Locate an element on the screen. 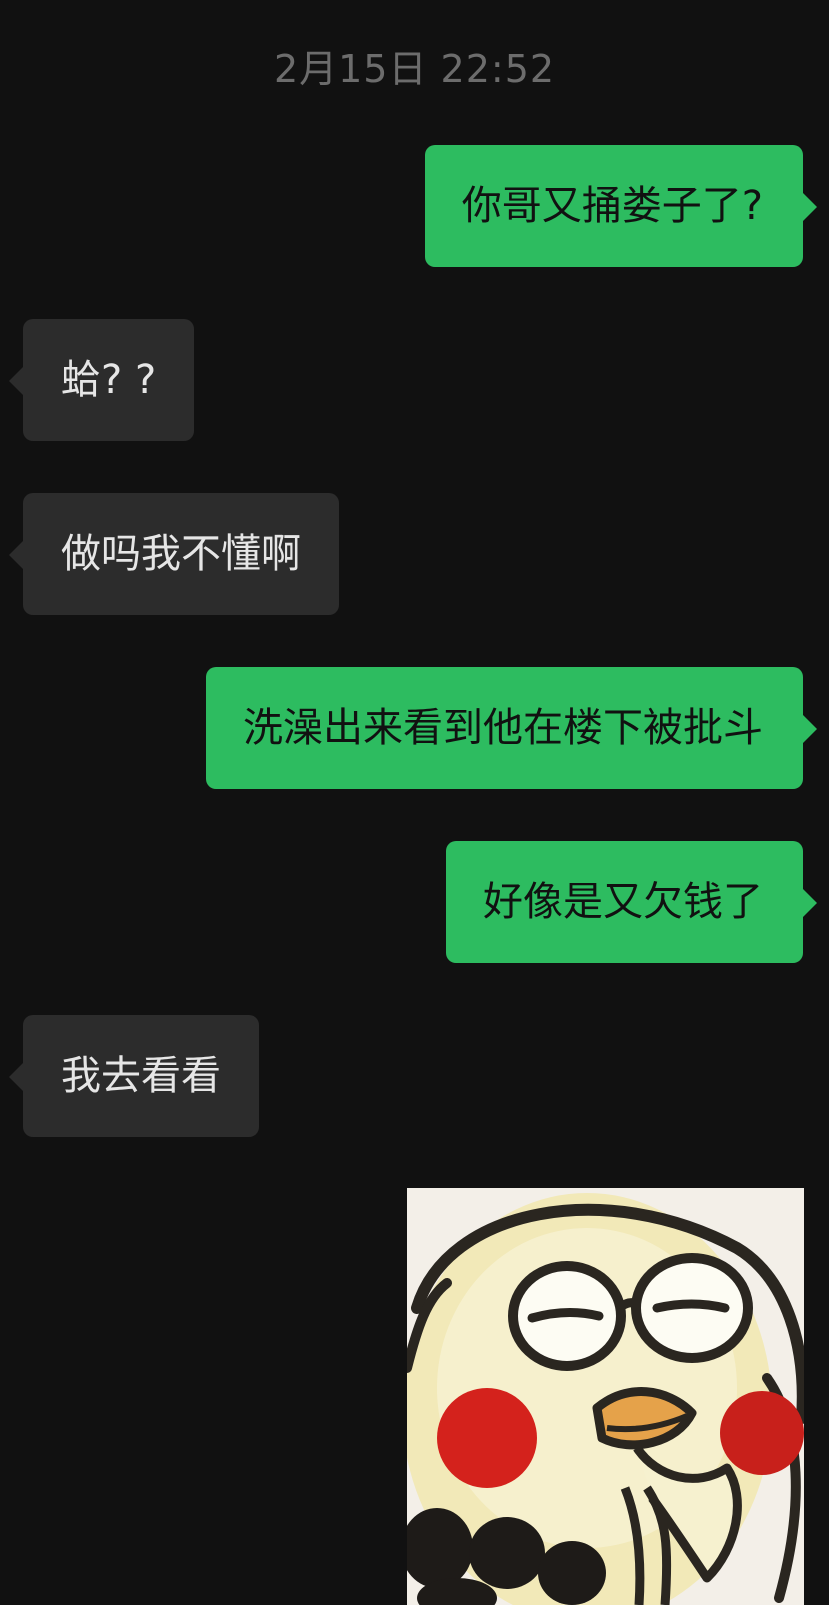 The height and width of the screenshot is (1605, 829). incoming-message-bubble: 我去看看 is located at coordinates (134, 1076).